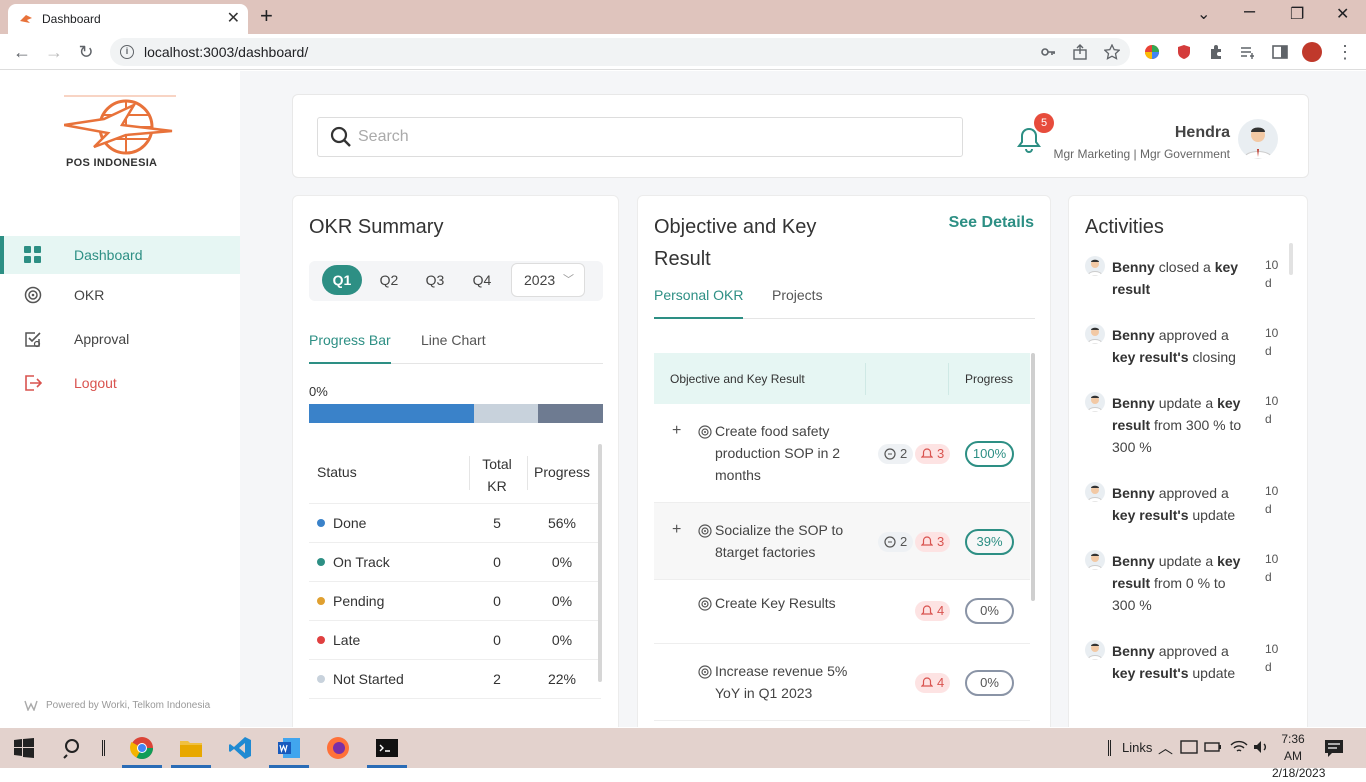 The height and width of the screenshot is (782, 1366). I want to click on browser-menu-icon: ⋮, so click(1345, 52).